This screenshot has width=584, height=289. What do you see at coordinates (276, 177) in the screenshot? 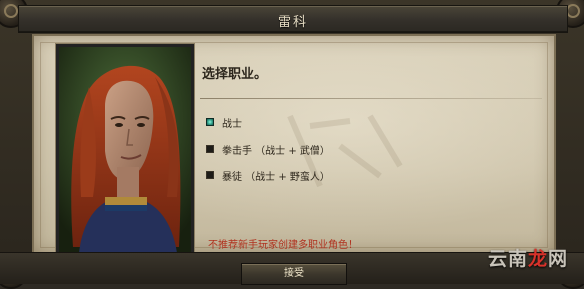
I see `class-option-label: 暴徒 （战士 + 野蛮人）` at bounding box center [276, 177].